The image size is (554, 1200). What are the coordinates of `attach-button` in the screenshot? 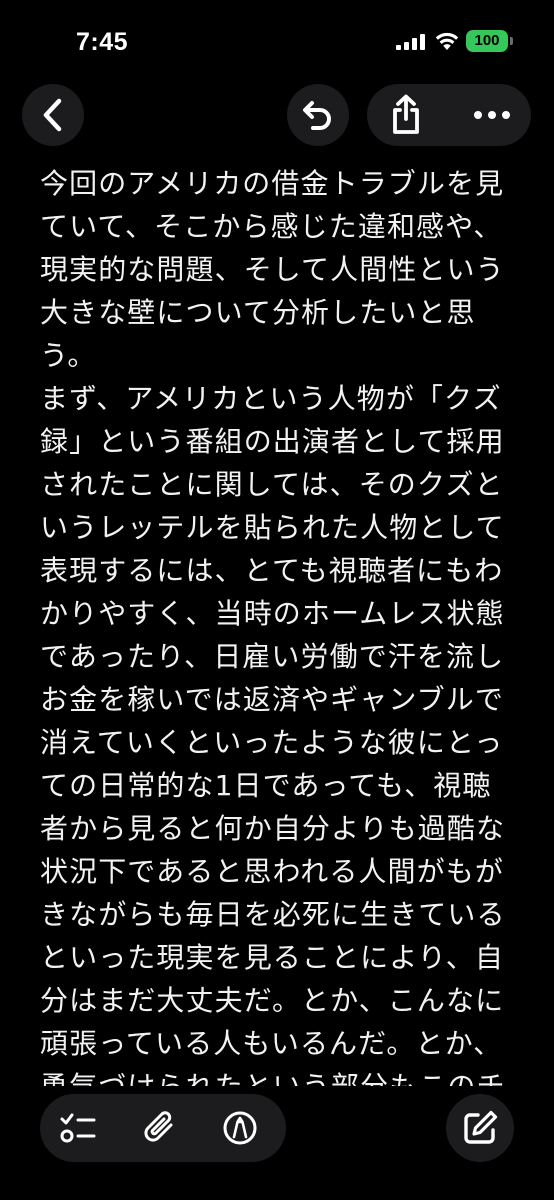 It's located at (160, 1128).